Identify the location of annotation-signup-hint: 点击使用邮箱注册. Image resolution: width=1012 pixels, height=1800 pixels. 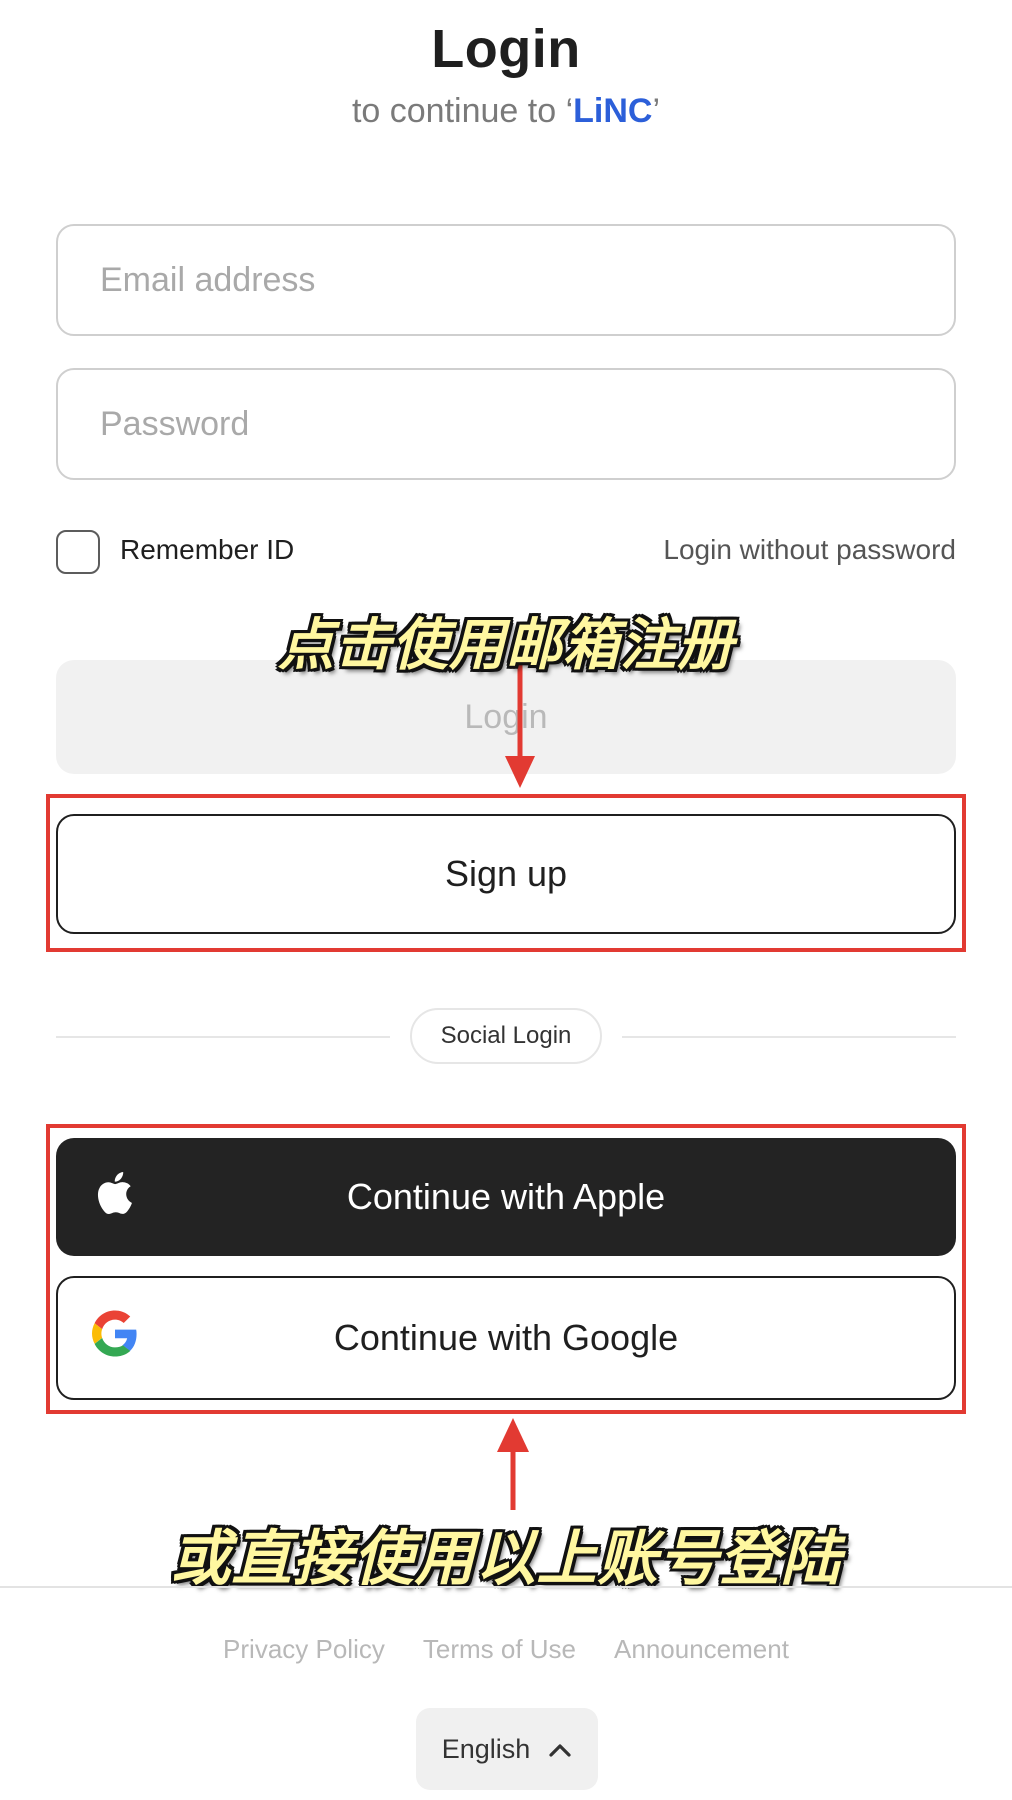
(506, 644).